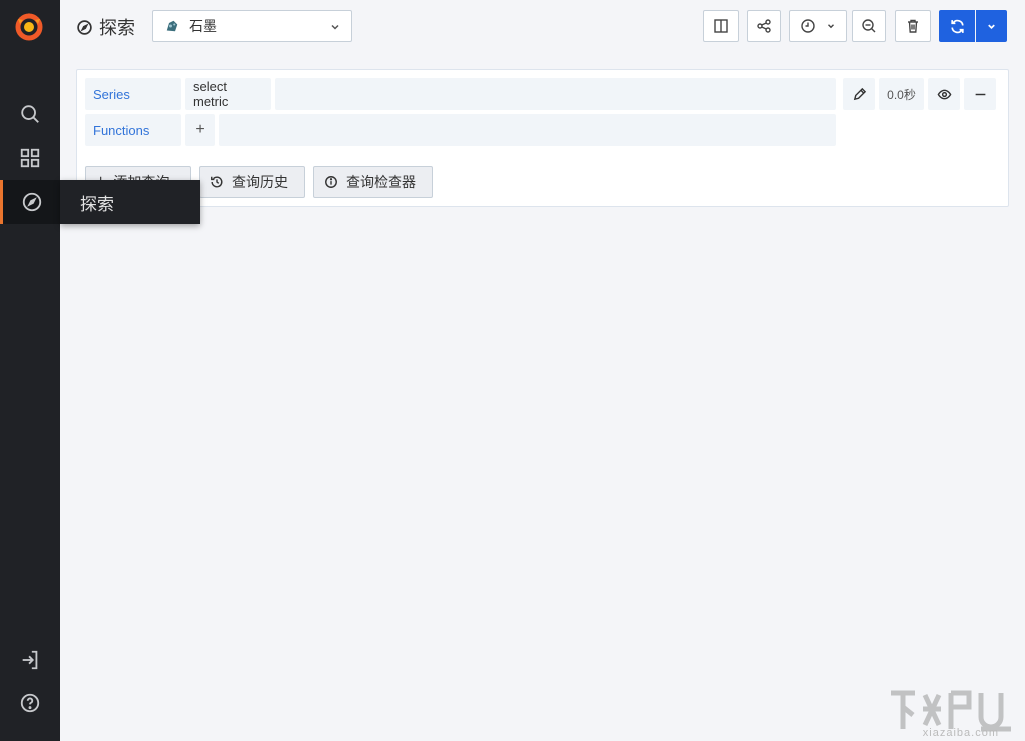 This screenshot has width=1025, height=741. Describe the element at coordinates (555, 94) in the screenshot. I see `series-filler` at that location.